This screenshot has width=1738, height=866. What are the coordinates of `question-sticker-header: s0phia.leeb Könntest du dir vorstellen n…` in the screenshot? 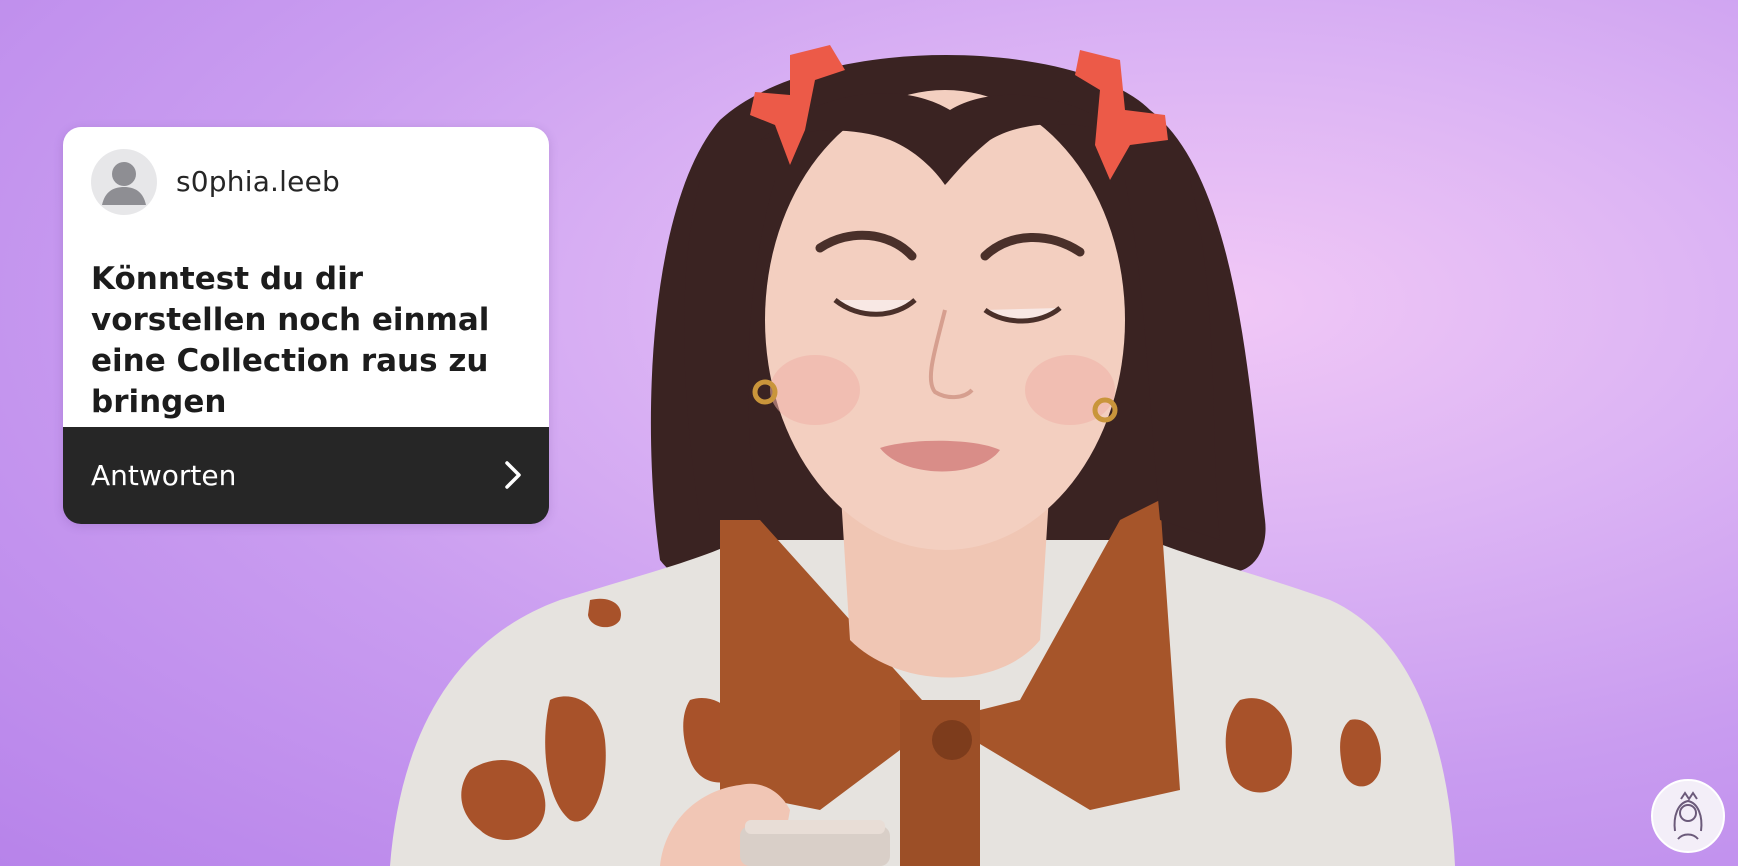 It's located at (306, 277).